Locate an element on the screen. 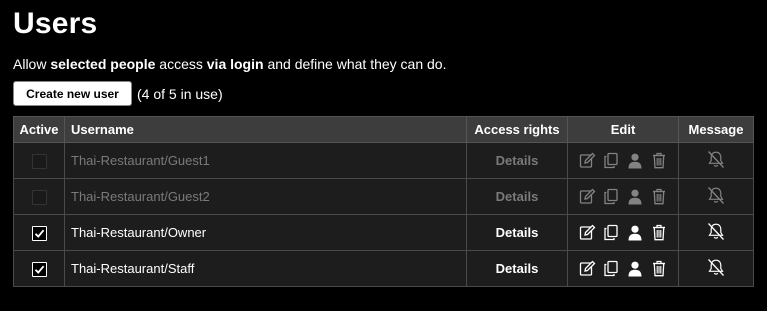  username-cell: Thai-Restaurant/Guest2 is located at coordinates (265, 196).